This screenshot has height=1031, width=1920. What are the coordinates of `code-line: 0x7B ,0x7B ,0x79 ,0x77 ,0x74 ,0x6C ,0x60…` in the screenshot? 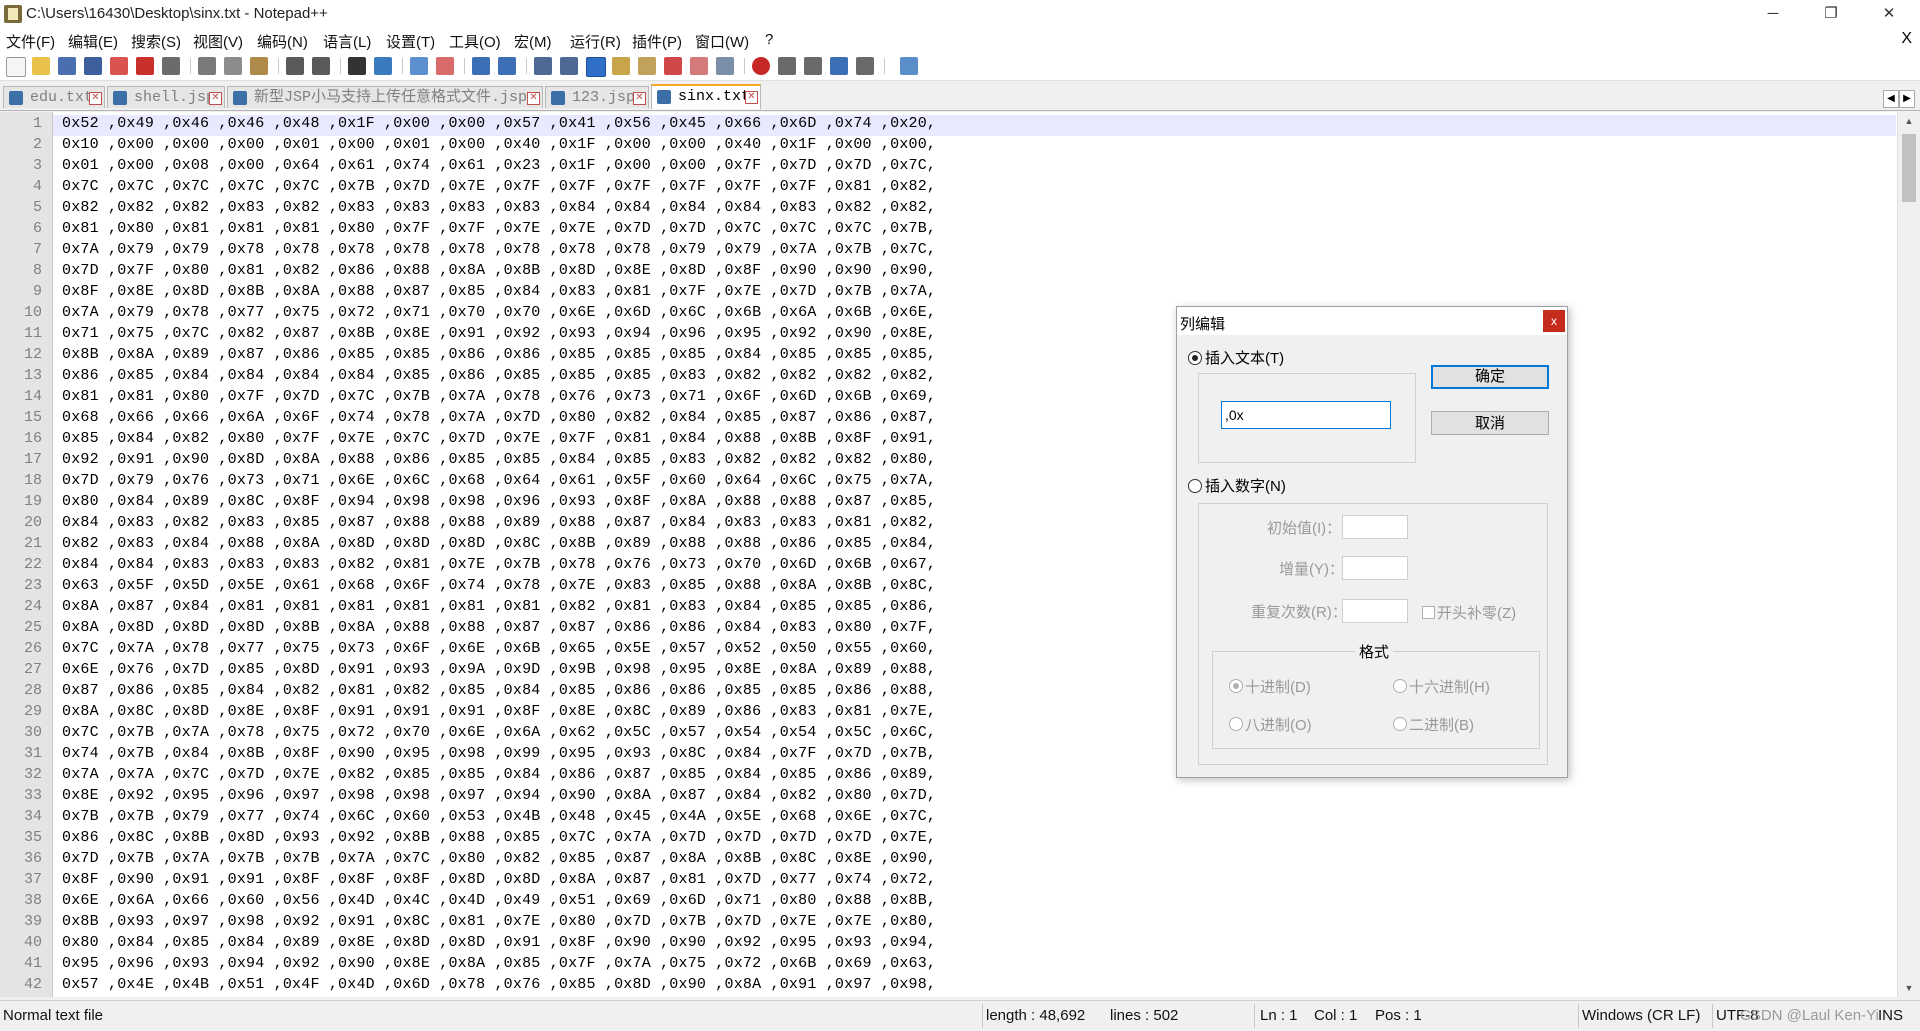 It's located at (499, 816).